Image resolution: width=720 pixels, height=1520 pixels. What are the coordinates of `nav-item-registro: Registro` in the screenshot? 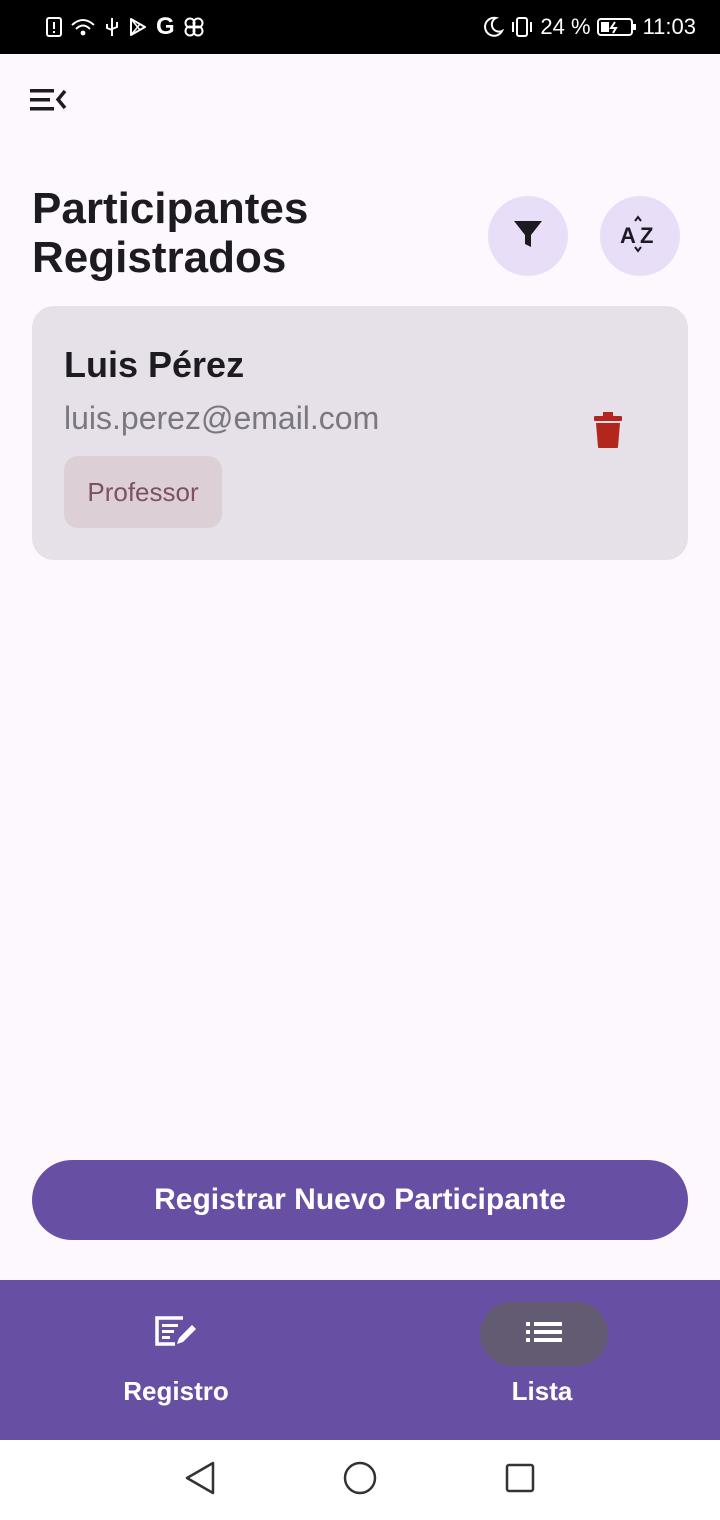 It's located at (180, 1360).